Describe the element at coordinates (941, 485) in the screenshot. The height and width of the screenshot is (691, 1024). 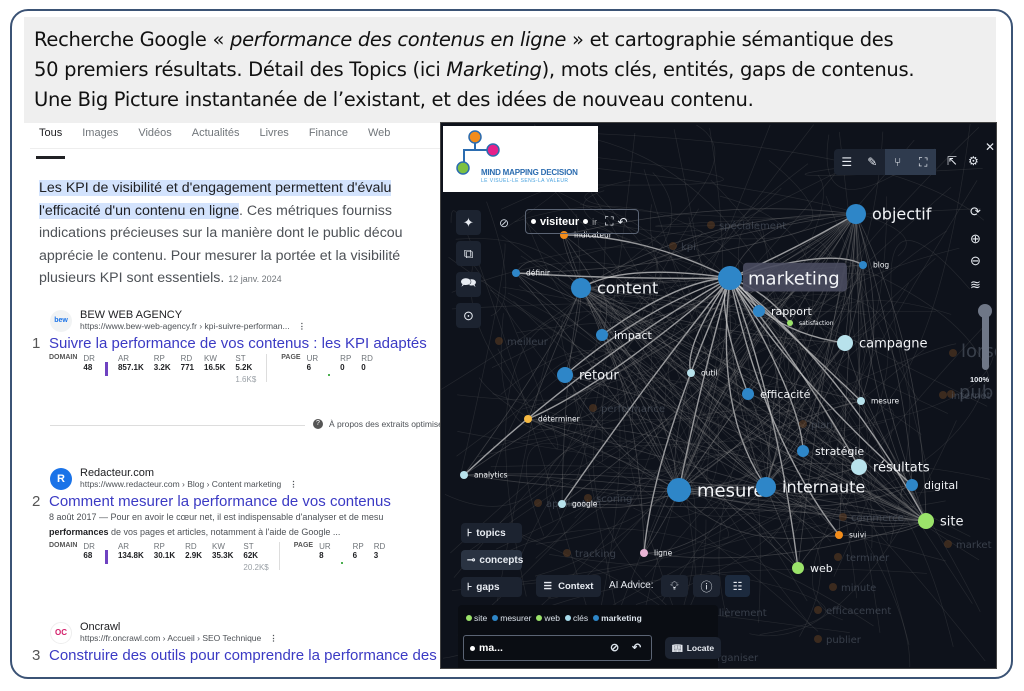
I see `node-label: digital` at that location.